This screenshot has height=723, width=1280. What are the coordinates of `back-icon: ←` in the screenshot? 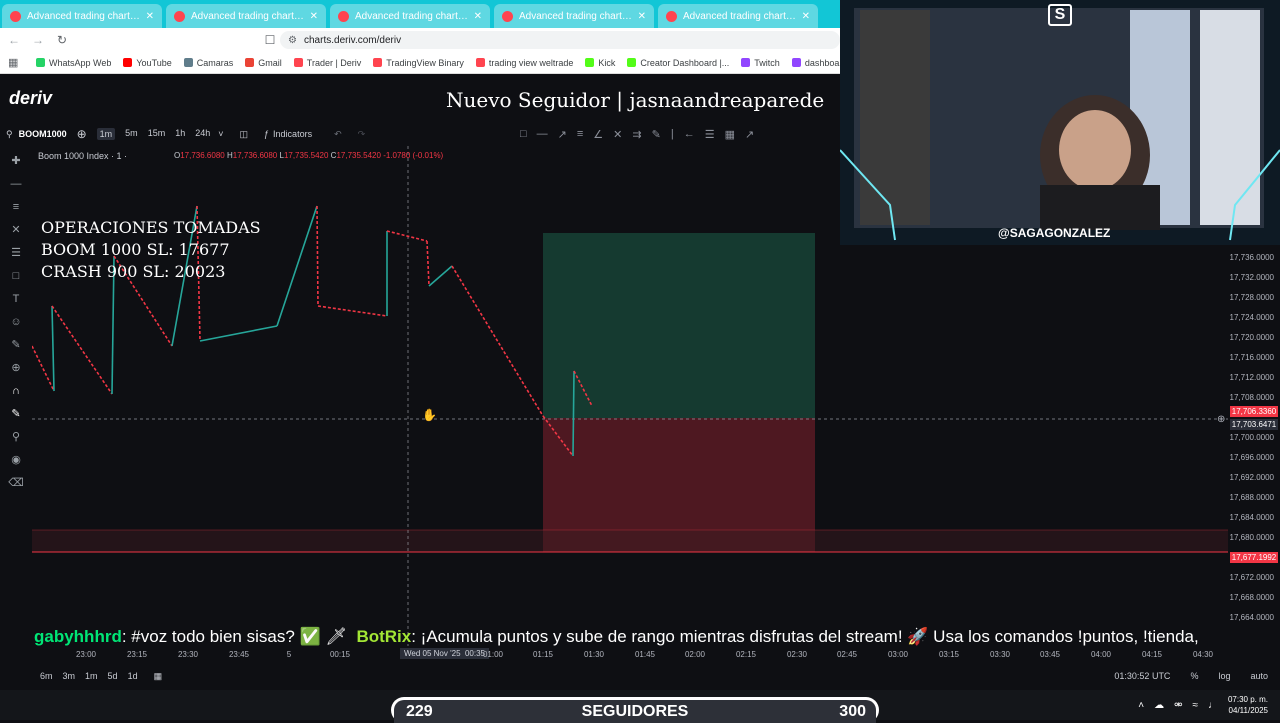 It's located at (14, 40).